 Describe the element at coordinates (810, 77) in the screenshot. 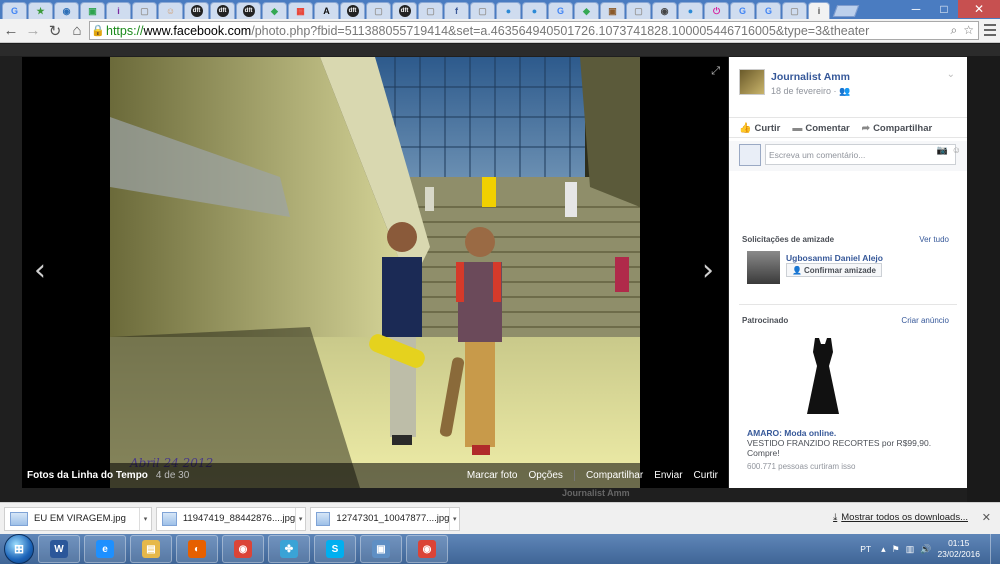

I see `author-name: Journalist Amm` at that location.